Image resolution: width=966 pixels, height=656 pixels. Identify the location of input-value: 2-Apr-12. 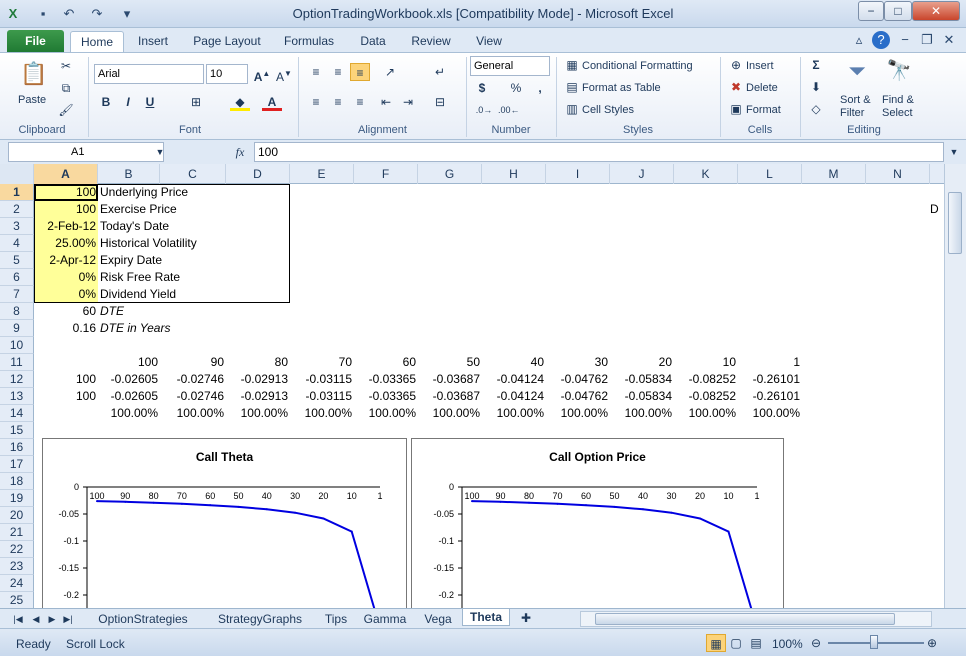
(65, 260).